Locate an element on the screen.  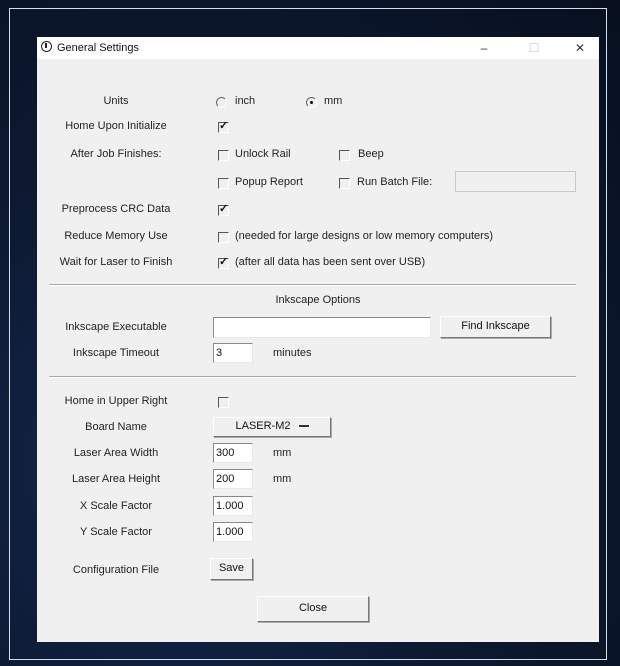
after-job-label: After Job Finishes: is located at coordinates (116, 154).